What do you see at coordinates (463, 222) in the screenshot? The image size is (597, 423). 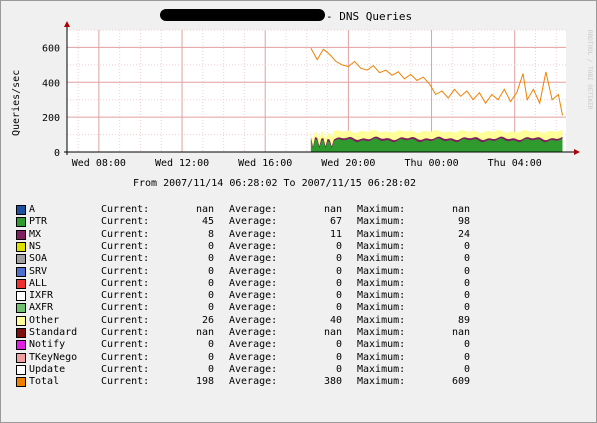 I see `maximum-value: 98` at bounding box center [463, 222].